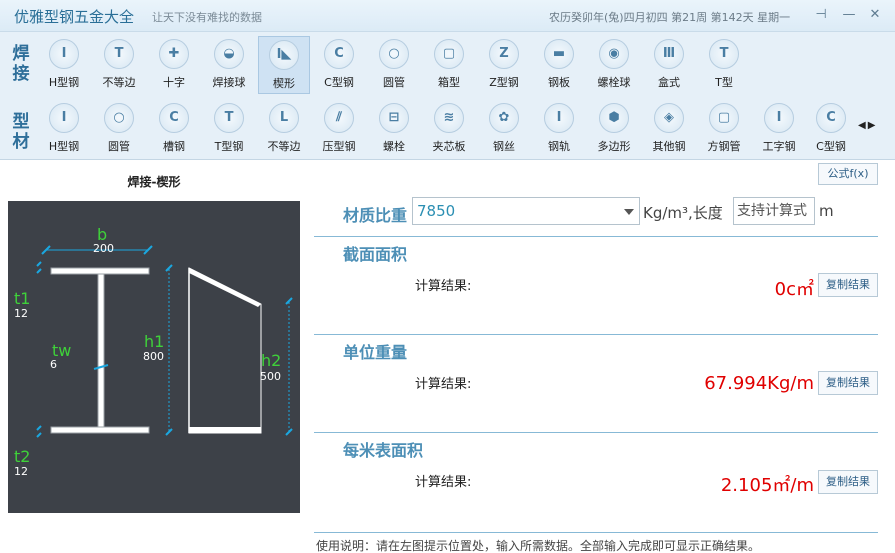 This screenshot has width=895, height=553. Describe the element at coordinates (849, 15) in the screenshot. I see `minimize-button: —` at that location.